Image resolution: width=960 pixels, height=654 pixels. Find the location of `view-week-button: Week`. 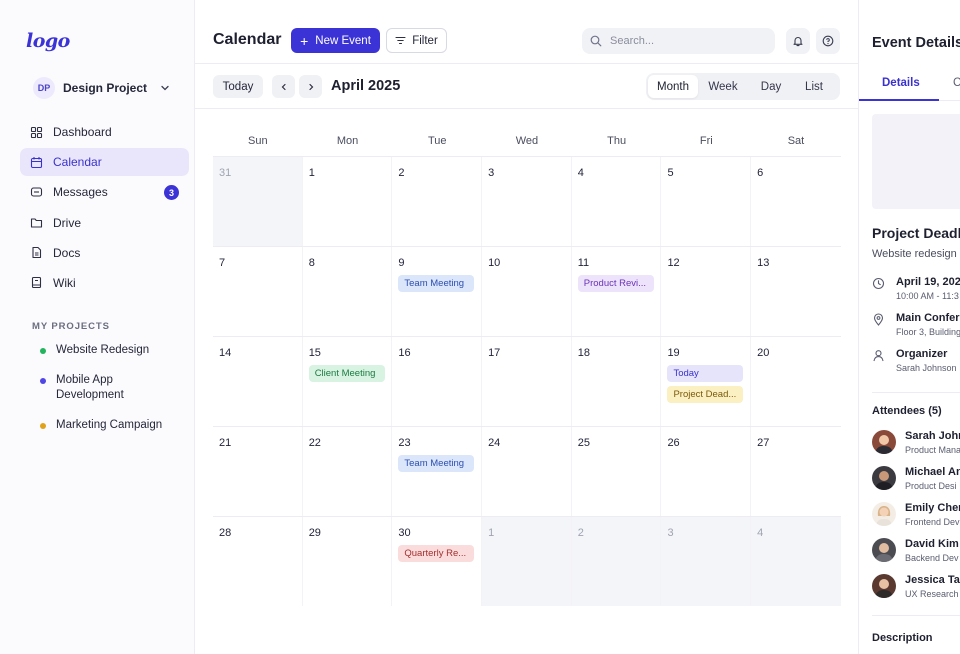

view-week-button: Week is located at coordinates (723, 86).